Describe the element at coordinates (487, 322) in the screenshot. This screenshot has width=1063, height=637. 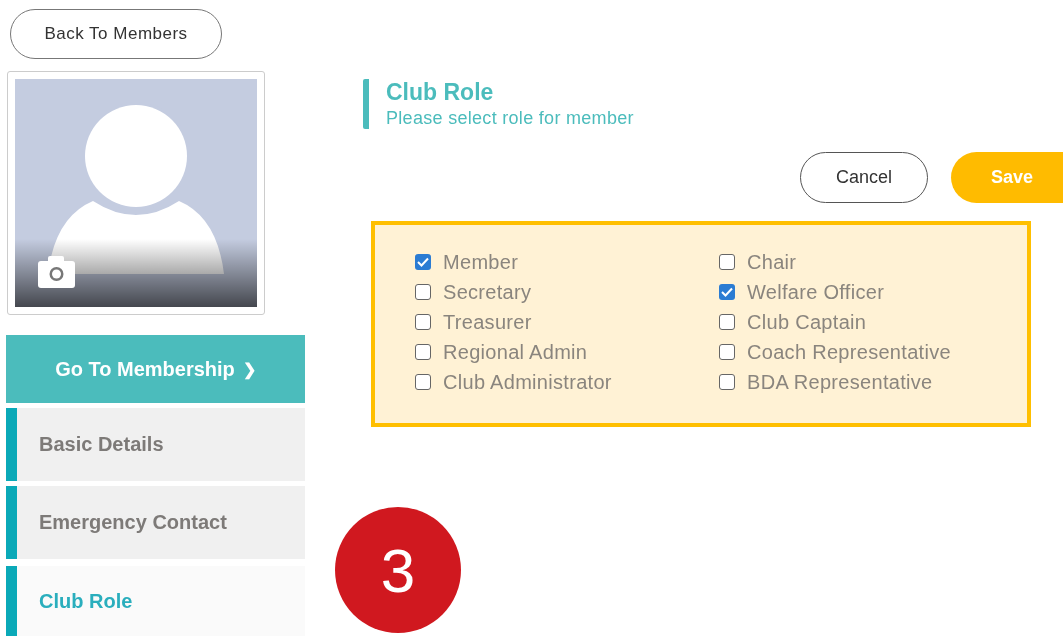
I see `checkbox-label: Treasurer` at that location.